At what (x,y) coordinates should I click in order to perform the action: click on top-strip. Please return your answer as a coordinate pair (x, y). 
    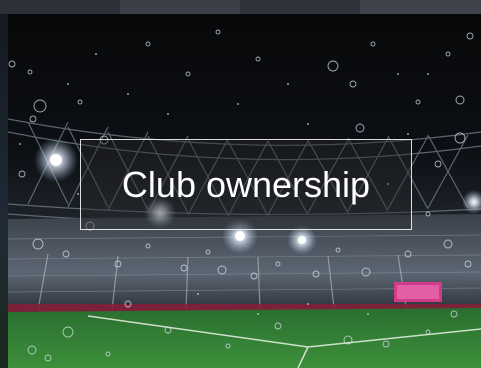
    Looking at the image, I should click on (240, 7).